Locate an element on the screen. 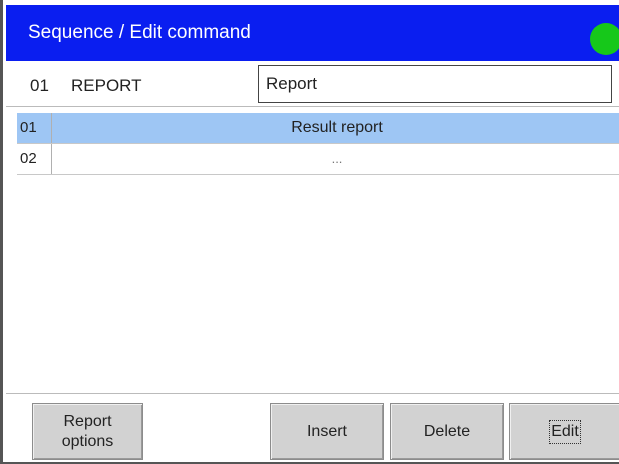  insert-label: Insert is located at coordinates (326, 431).